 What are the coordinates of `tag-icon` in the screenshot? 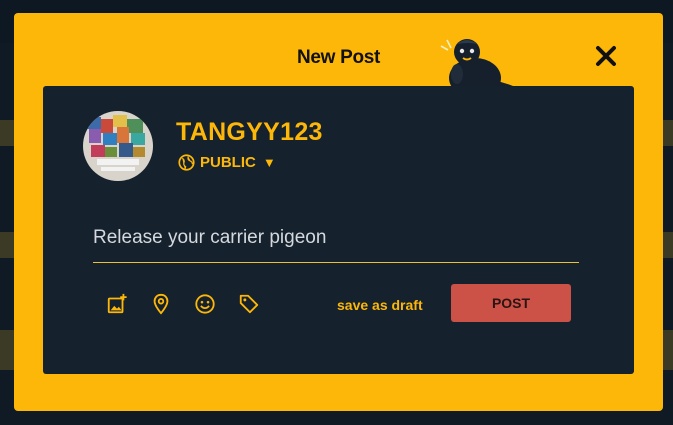 It's located at (249, 304).